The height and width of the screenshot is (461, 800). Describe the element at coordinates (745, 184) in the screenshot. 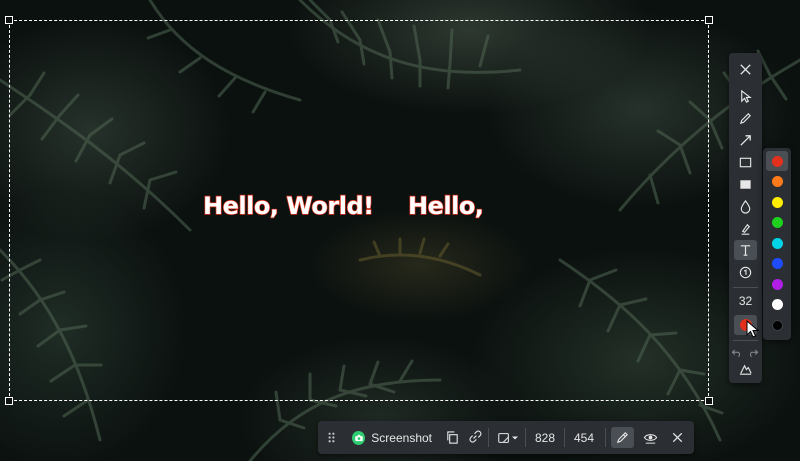

I see `rectangle-filled-icon` at that location.